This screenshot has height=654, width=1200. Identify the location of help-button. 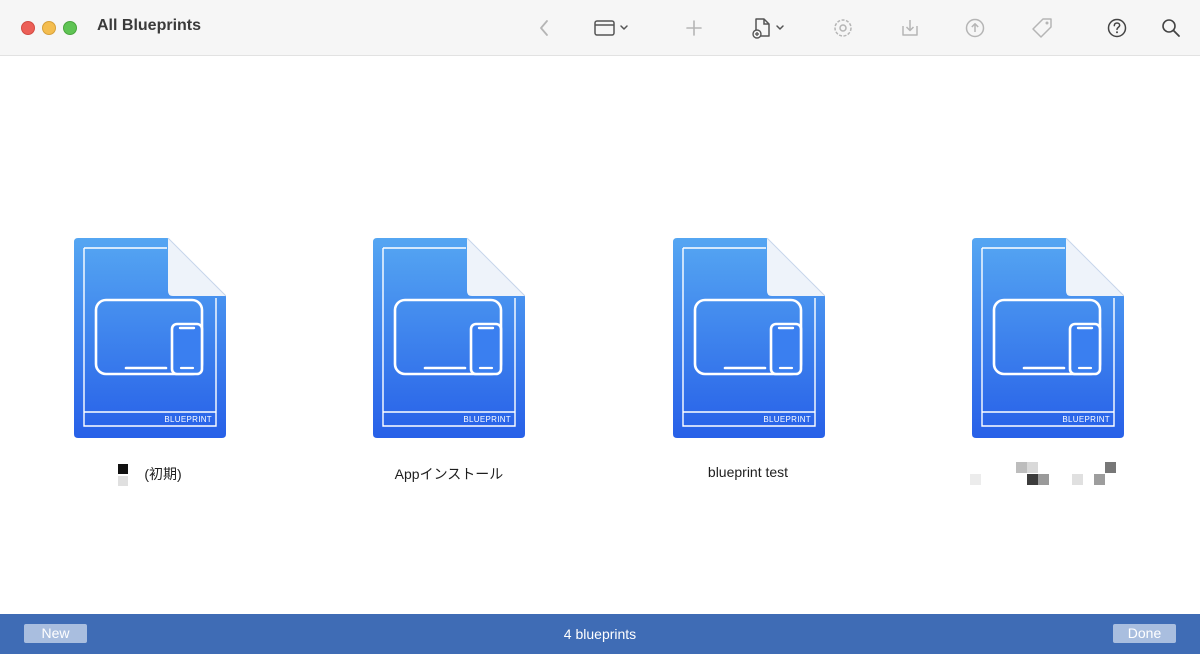
(1117, 28).